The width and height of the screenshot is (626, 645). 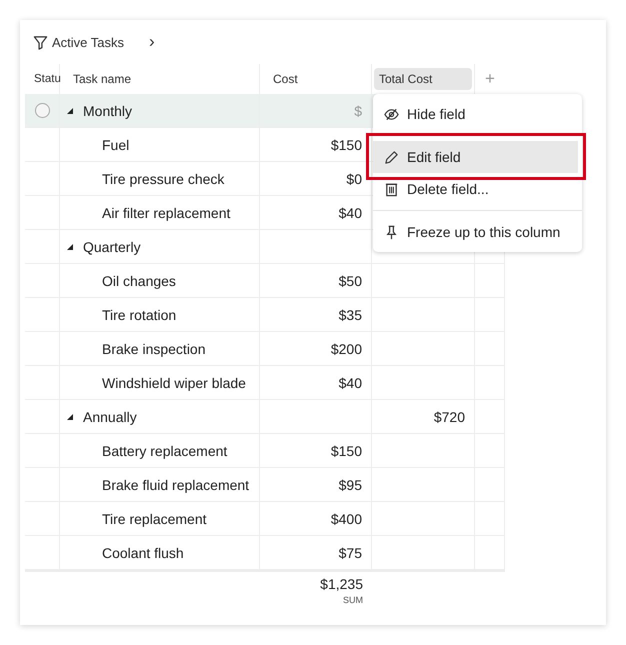 What do you see at coordinates (350, 314) in the screenshot?
I see `cost-value: $35` at bounding box center [350, 314].